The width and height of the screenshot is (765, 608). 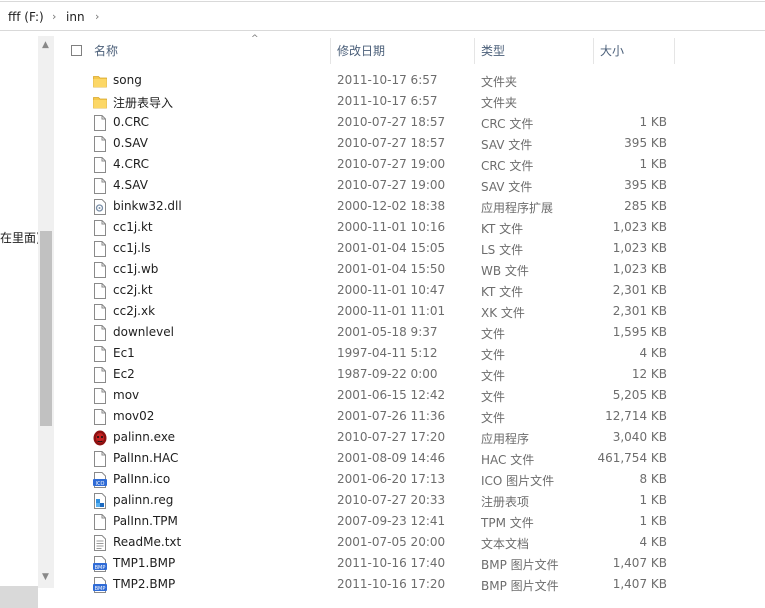 I want to click on file-name: PalInn.HAC, so click(x=146, y=458).